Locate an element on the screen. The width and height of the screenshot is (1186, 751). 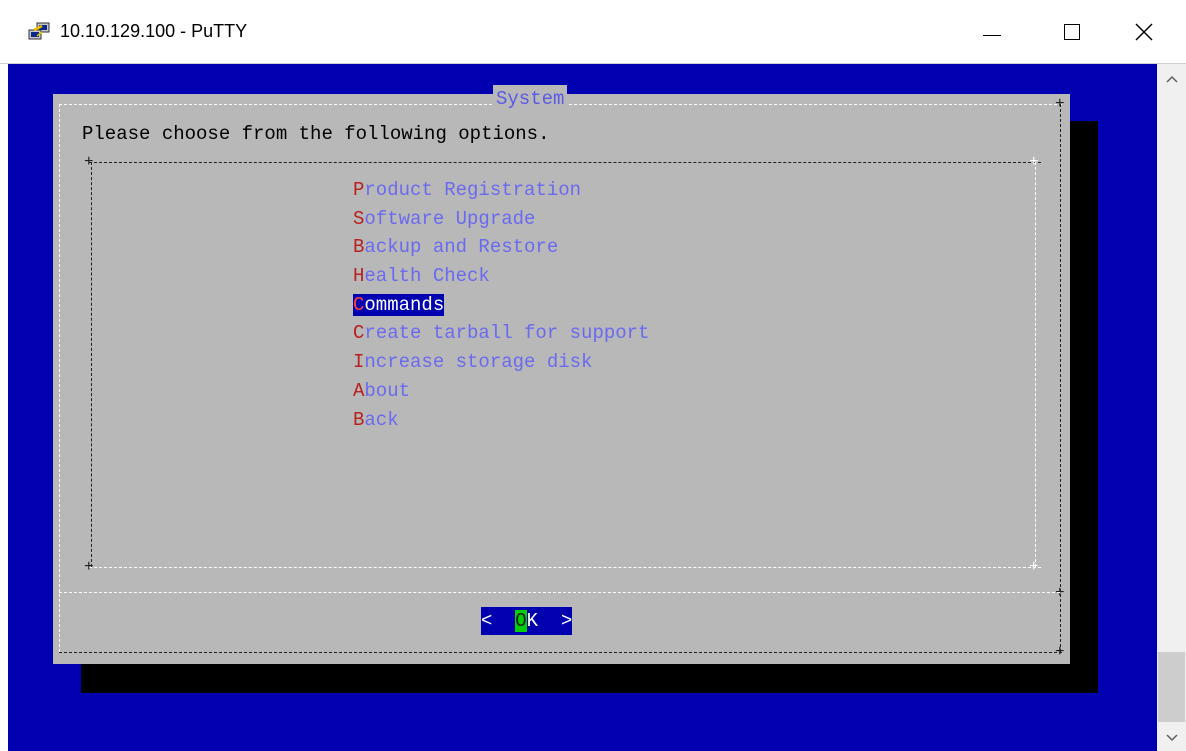
ok-button: < OK > is located at coordinates (527, 621).